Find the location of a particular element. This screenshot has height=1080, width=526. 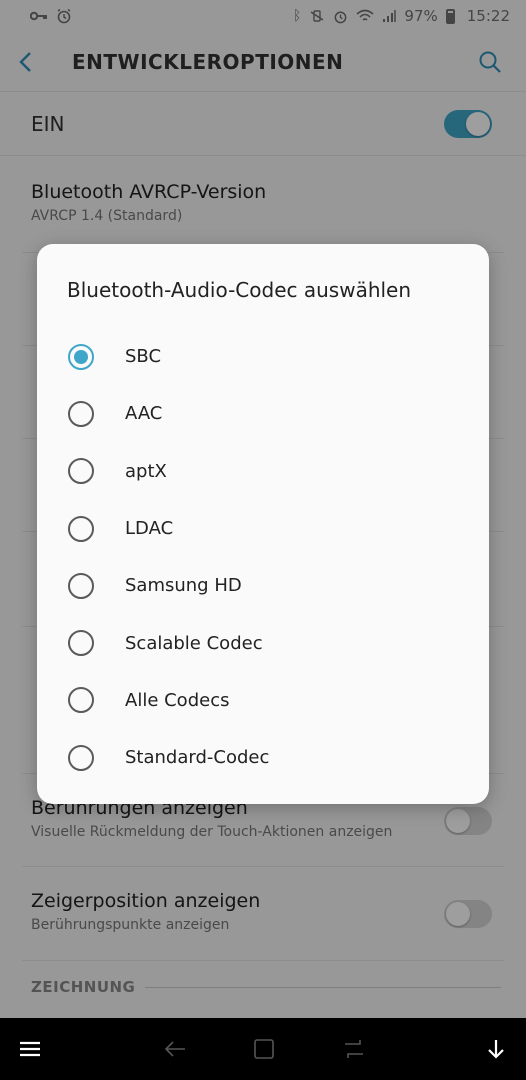

navigation-bar is located at coordinates (263, 1049).